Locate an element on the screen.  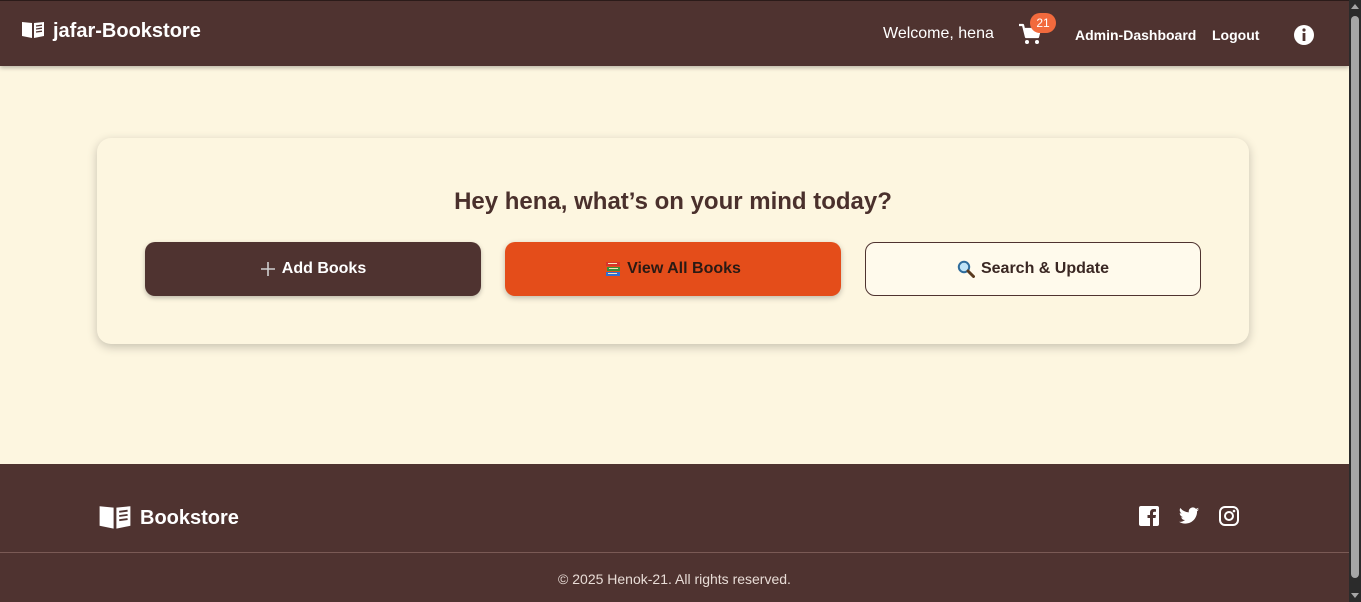
footer-brand: Bookstore is located at coordinates (168, 518).